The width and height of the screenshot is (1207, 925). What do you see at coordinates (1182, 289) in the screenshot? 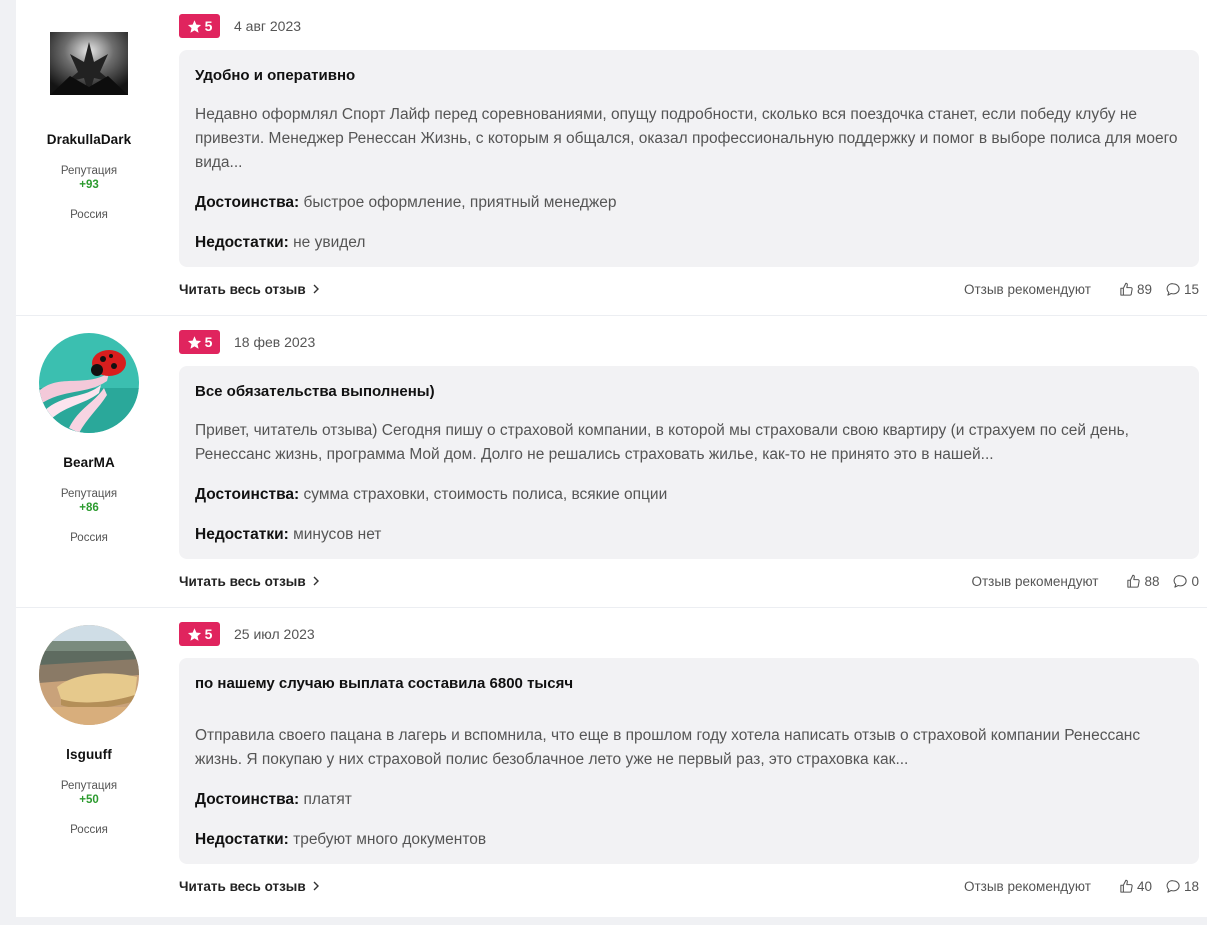
I see `comments-button: 15` at bounding box center [1182, 289].